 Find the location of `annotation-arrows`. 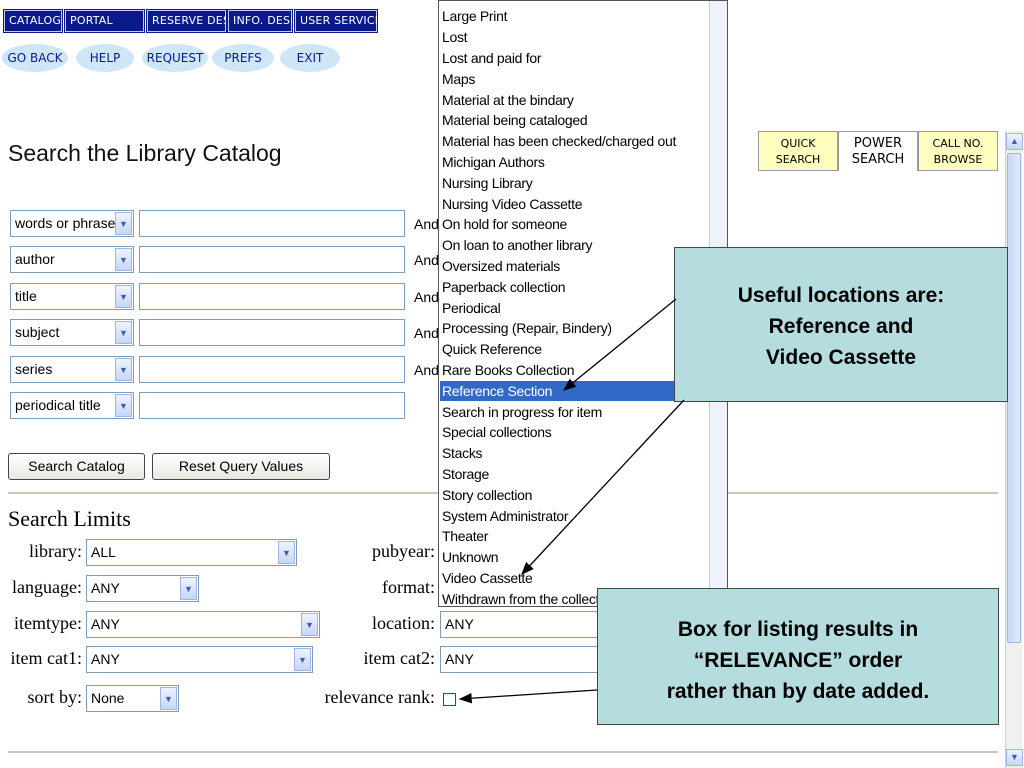

annotation-arrows is located at coordinates (571, 501).